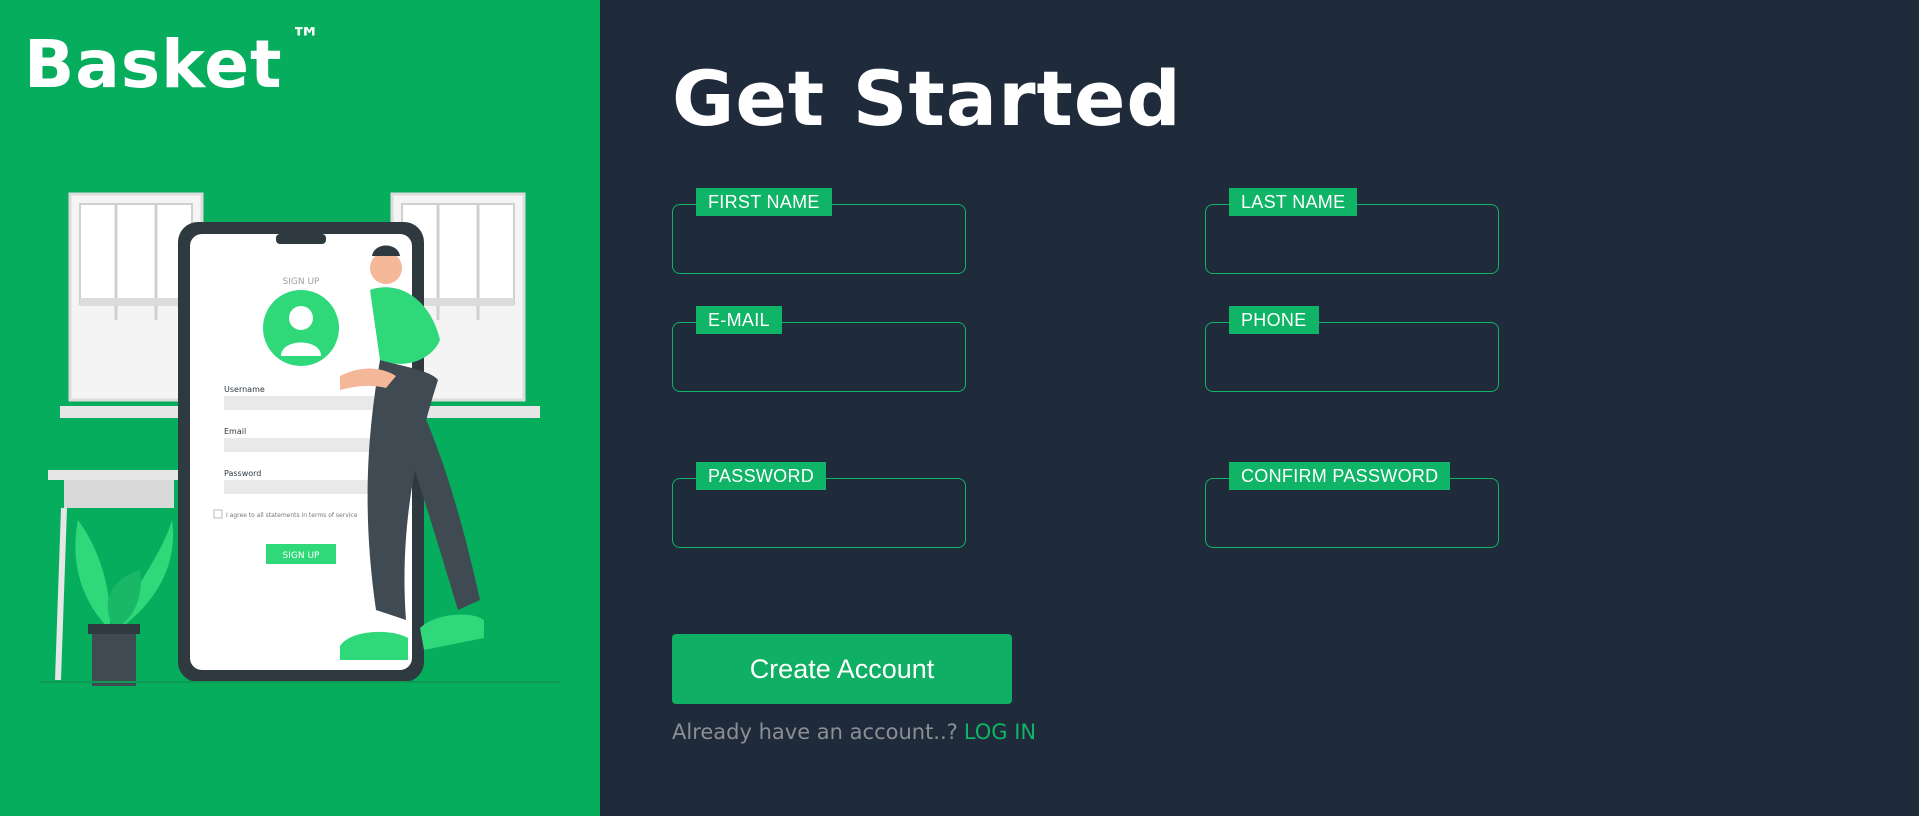  What do you see at coordinates (820, 241) in the screenshot?
I see `first-name-input` at bounding box center [820, 241].